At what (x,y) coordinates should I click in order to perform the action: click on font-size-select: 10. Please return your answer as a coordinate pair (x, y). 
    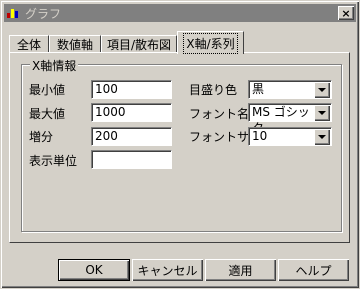
    Looking at the image, I should click on (290, 136).